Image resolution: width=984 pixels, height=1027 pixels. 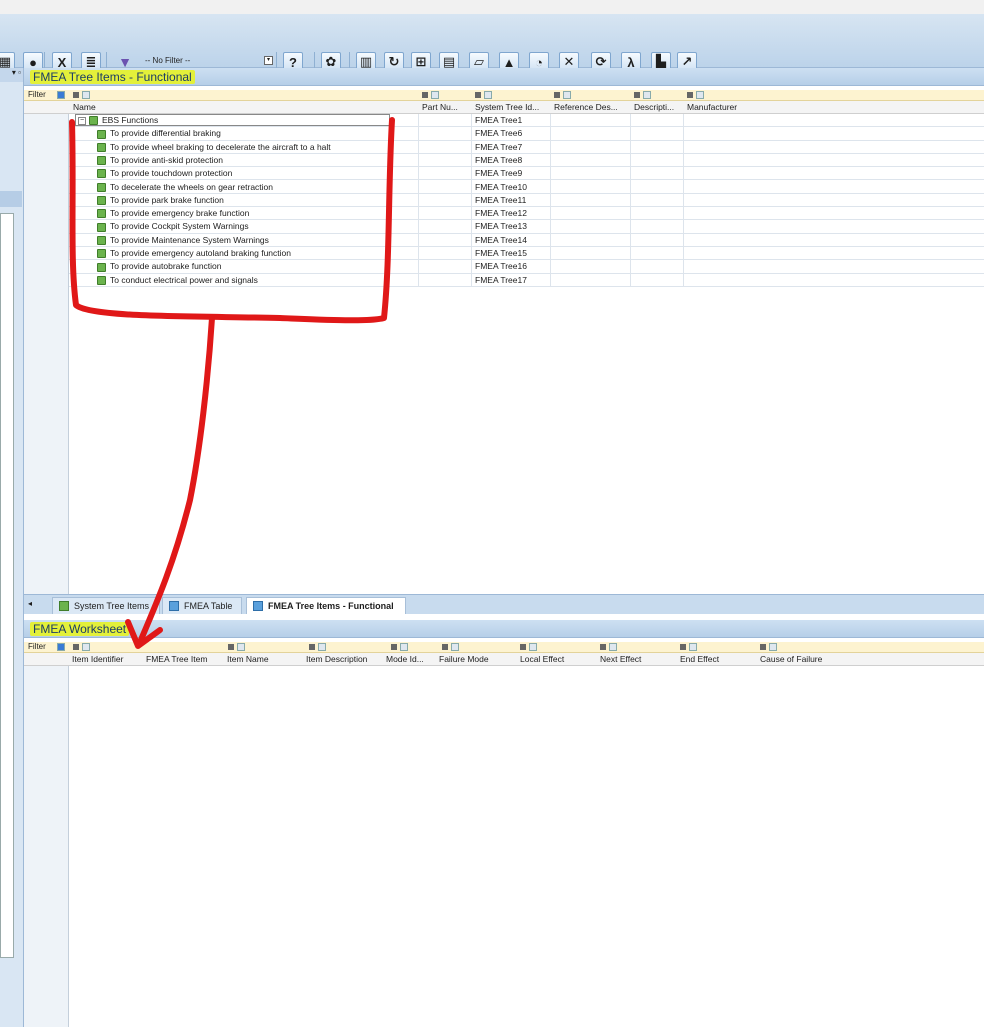 I want to click on tab-fmea-table: FMEA Table, so click(x=202, y=605).